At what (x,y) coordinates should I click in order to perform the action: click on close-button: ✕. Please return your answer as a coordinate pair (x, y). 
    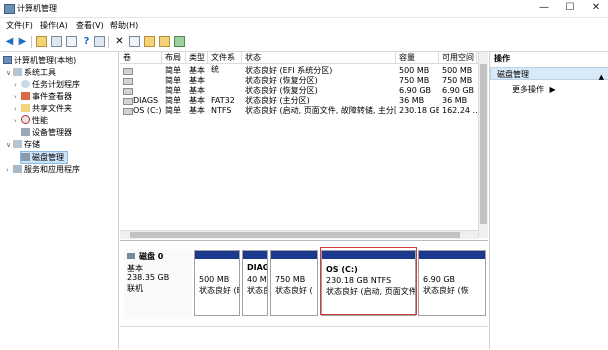
    Looking at the image, I should click on (596, 8).